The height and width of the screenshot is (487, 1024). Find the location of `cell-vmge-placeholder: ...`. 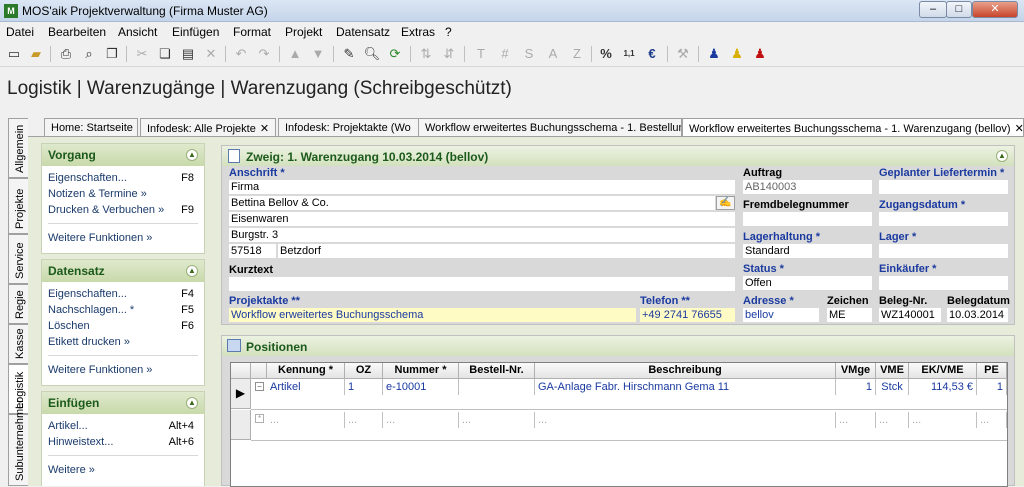

cell-vmge-placeholder: ... is located at coordinates (856, 420).